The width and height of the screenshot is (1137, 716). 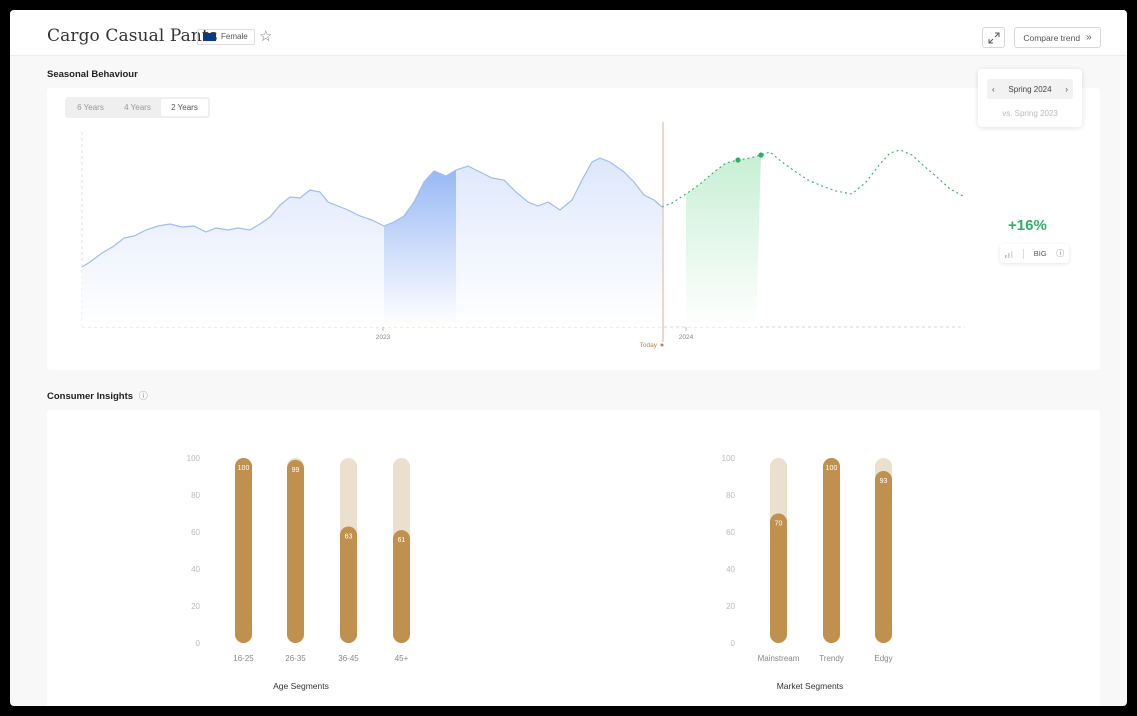 What do you see at coordinates (243, 658) in the screenshot?
I see `category-label: 16-25` at bounding box center [243, 658].